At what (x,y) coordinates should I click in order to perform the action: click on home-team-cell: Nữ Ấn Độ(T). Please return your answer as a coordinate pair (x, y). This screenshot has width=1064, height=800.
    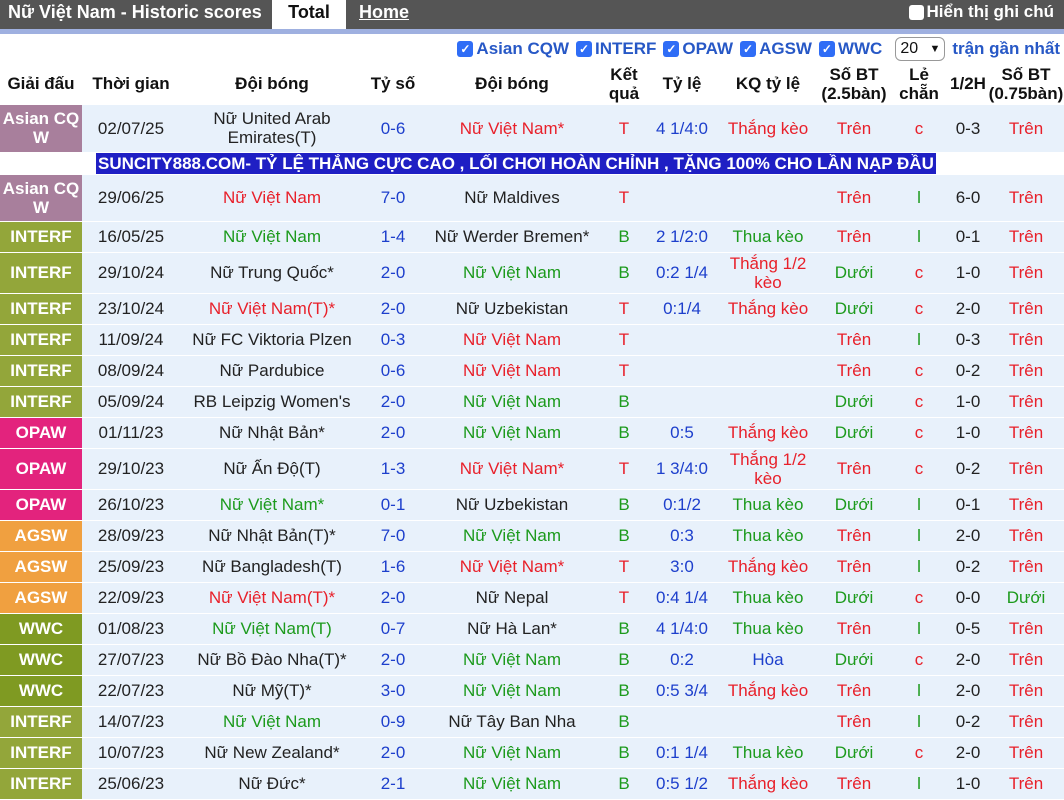
    Looking at the image, I should click on (272, 468).